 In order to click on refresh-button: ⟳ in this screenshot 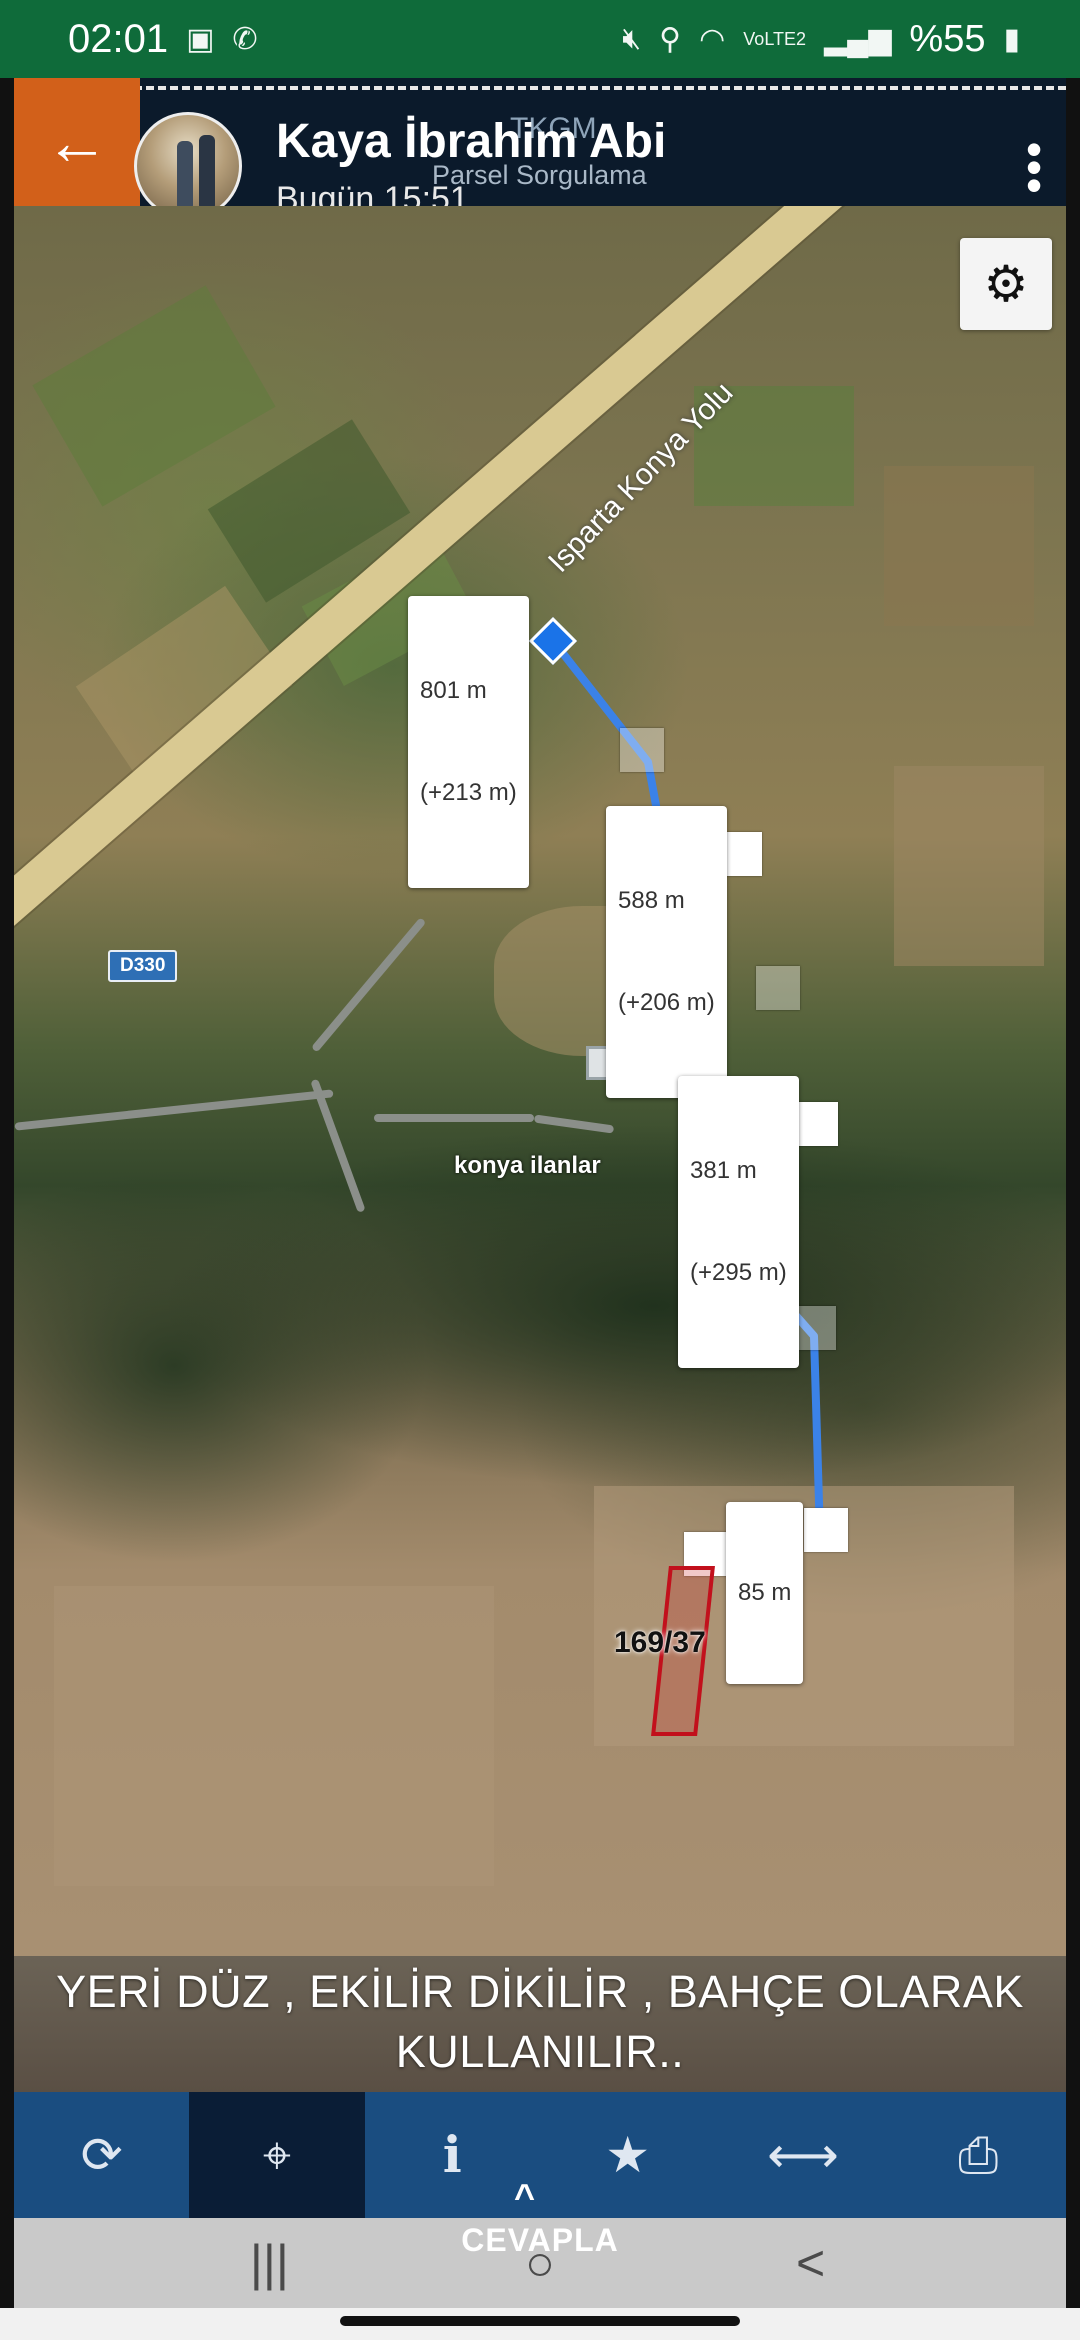, I will do `click(101, 2155)`.